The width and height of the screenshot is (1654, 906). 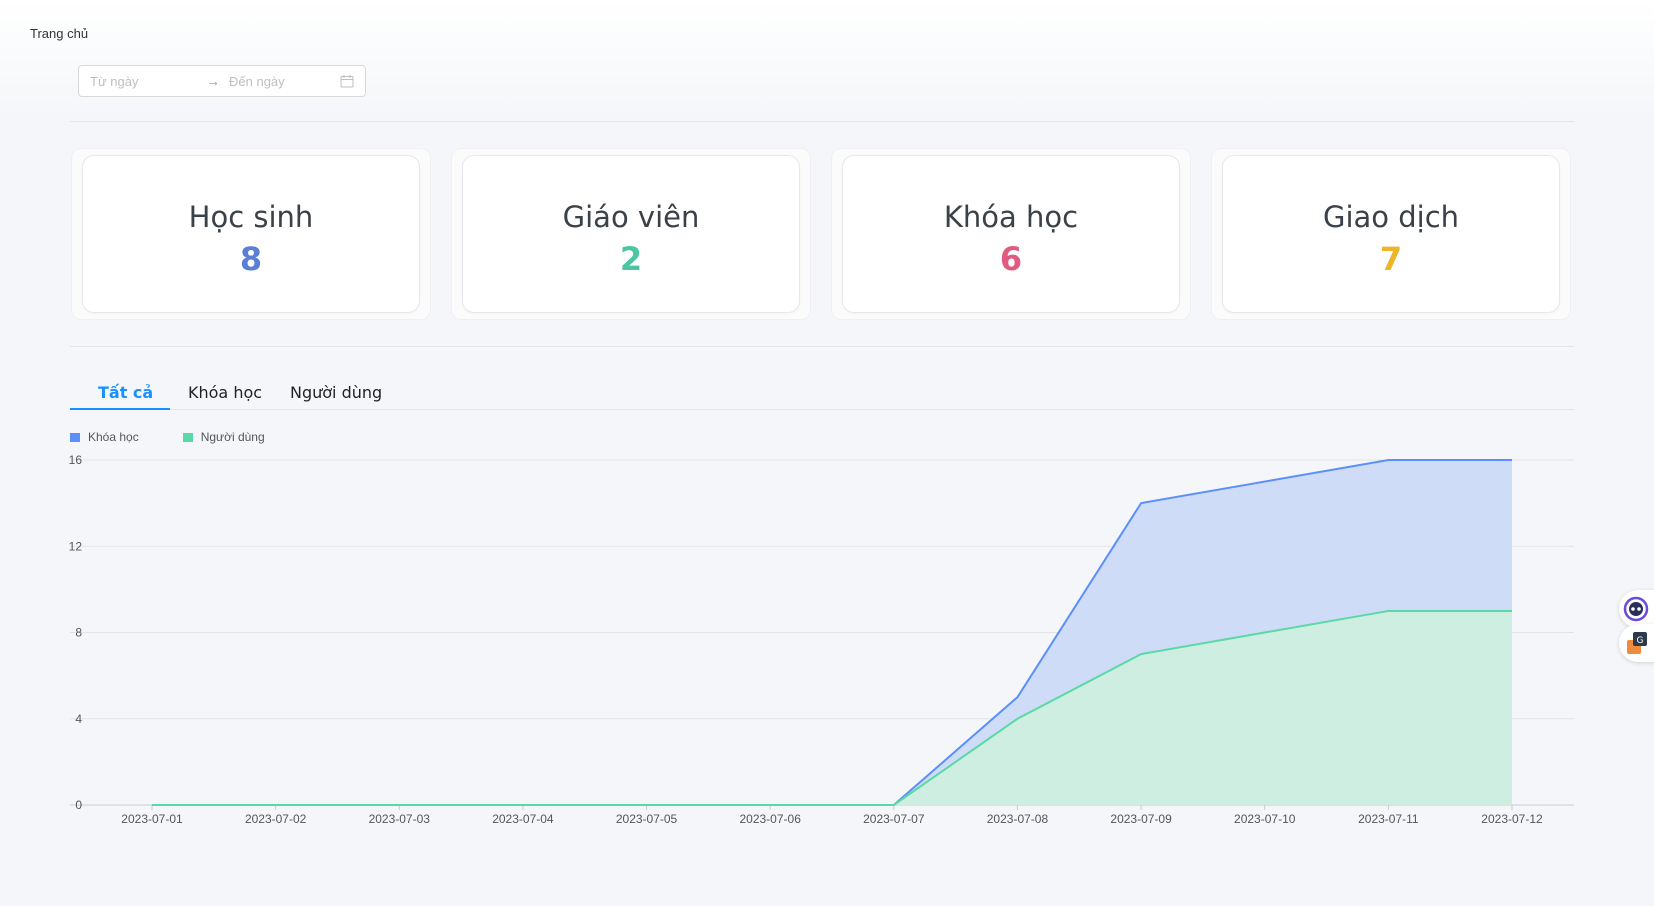 What do you see at coordinates (276, 819) in the screenshot?
I see `x-tick-label: 2023-07-02` at bounding box center [276, 819].